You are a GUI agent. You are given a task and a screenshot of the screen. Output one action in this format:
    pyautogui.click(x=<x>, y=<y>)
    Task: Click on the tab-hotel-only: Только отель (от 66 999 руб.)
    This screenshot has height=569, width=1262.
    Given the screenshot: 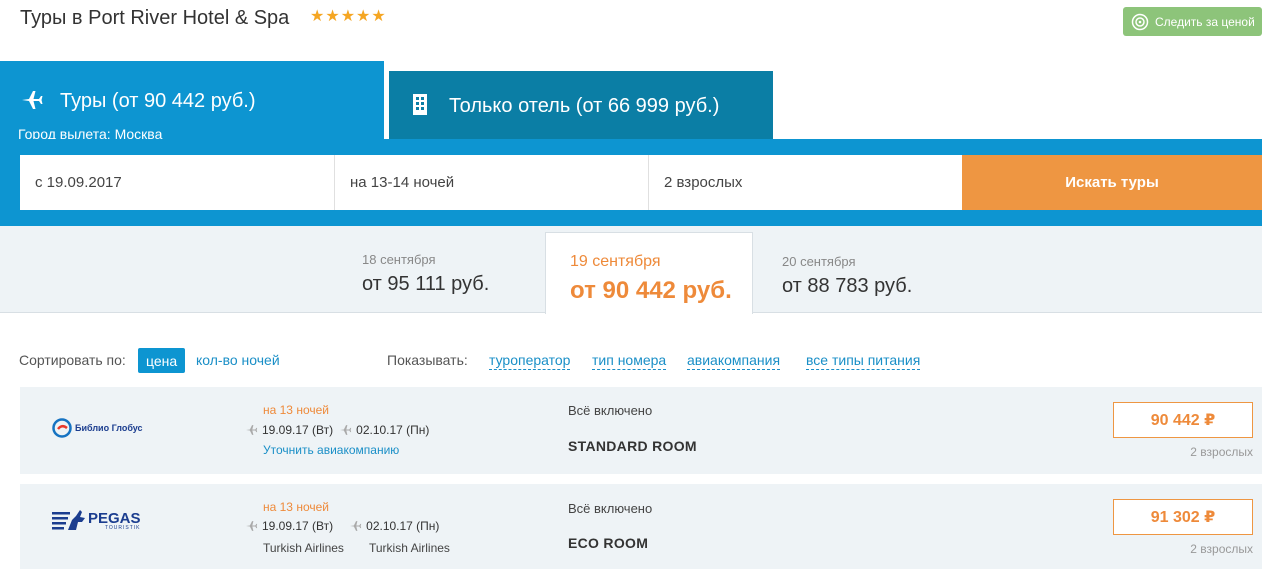 What is the action you would take?
    pyautogui.click(x=581, y=105)
    